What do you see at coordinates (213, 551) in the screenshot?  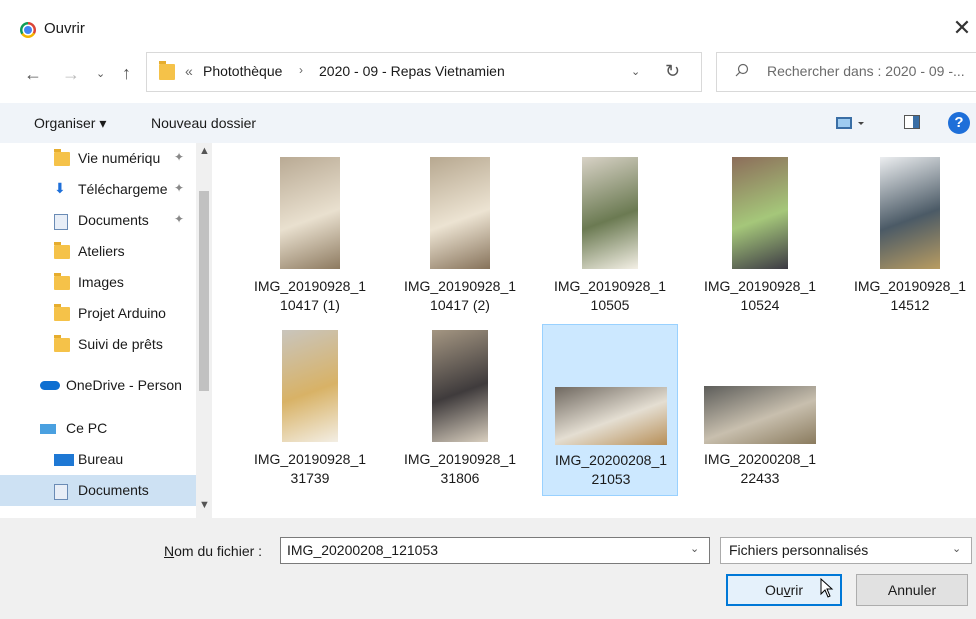 I see `filename-label: Nom du fichier :` at bounding box center [213, 551].